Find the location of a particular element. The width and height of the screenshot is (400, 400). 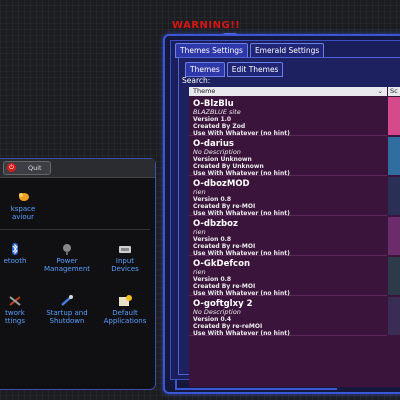

tab-edit-themes: Edit Themes is located at coordinates (255, 69).